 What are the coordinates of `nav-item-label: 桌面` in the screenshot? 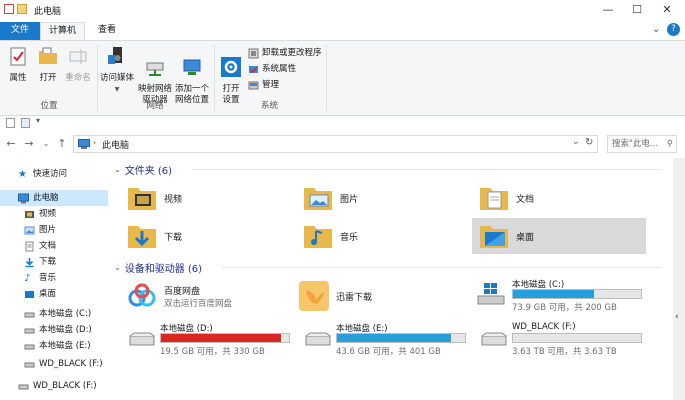 It's located at (48, 294).